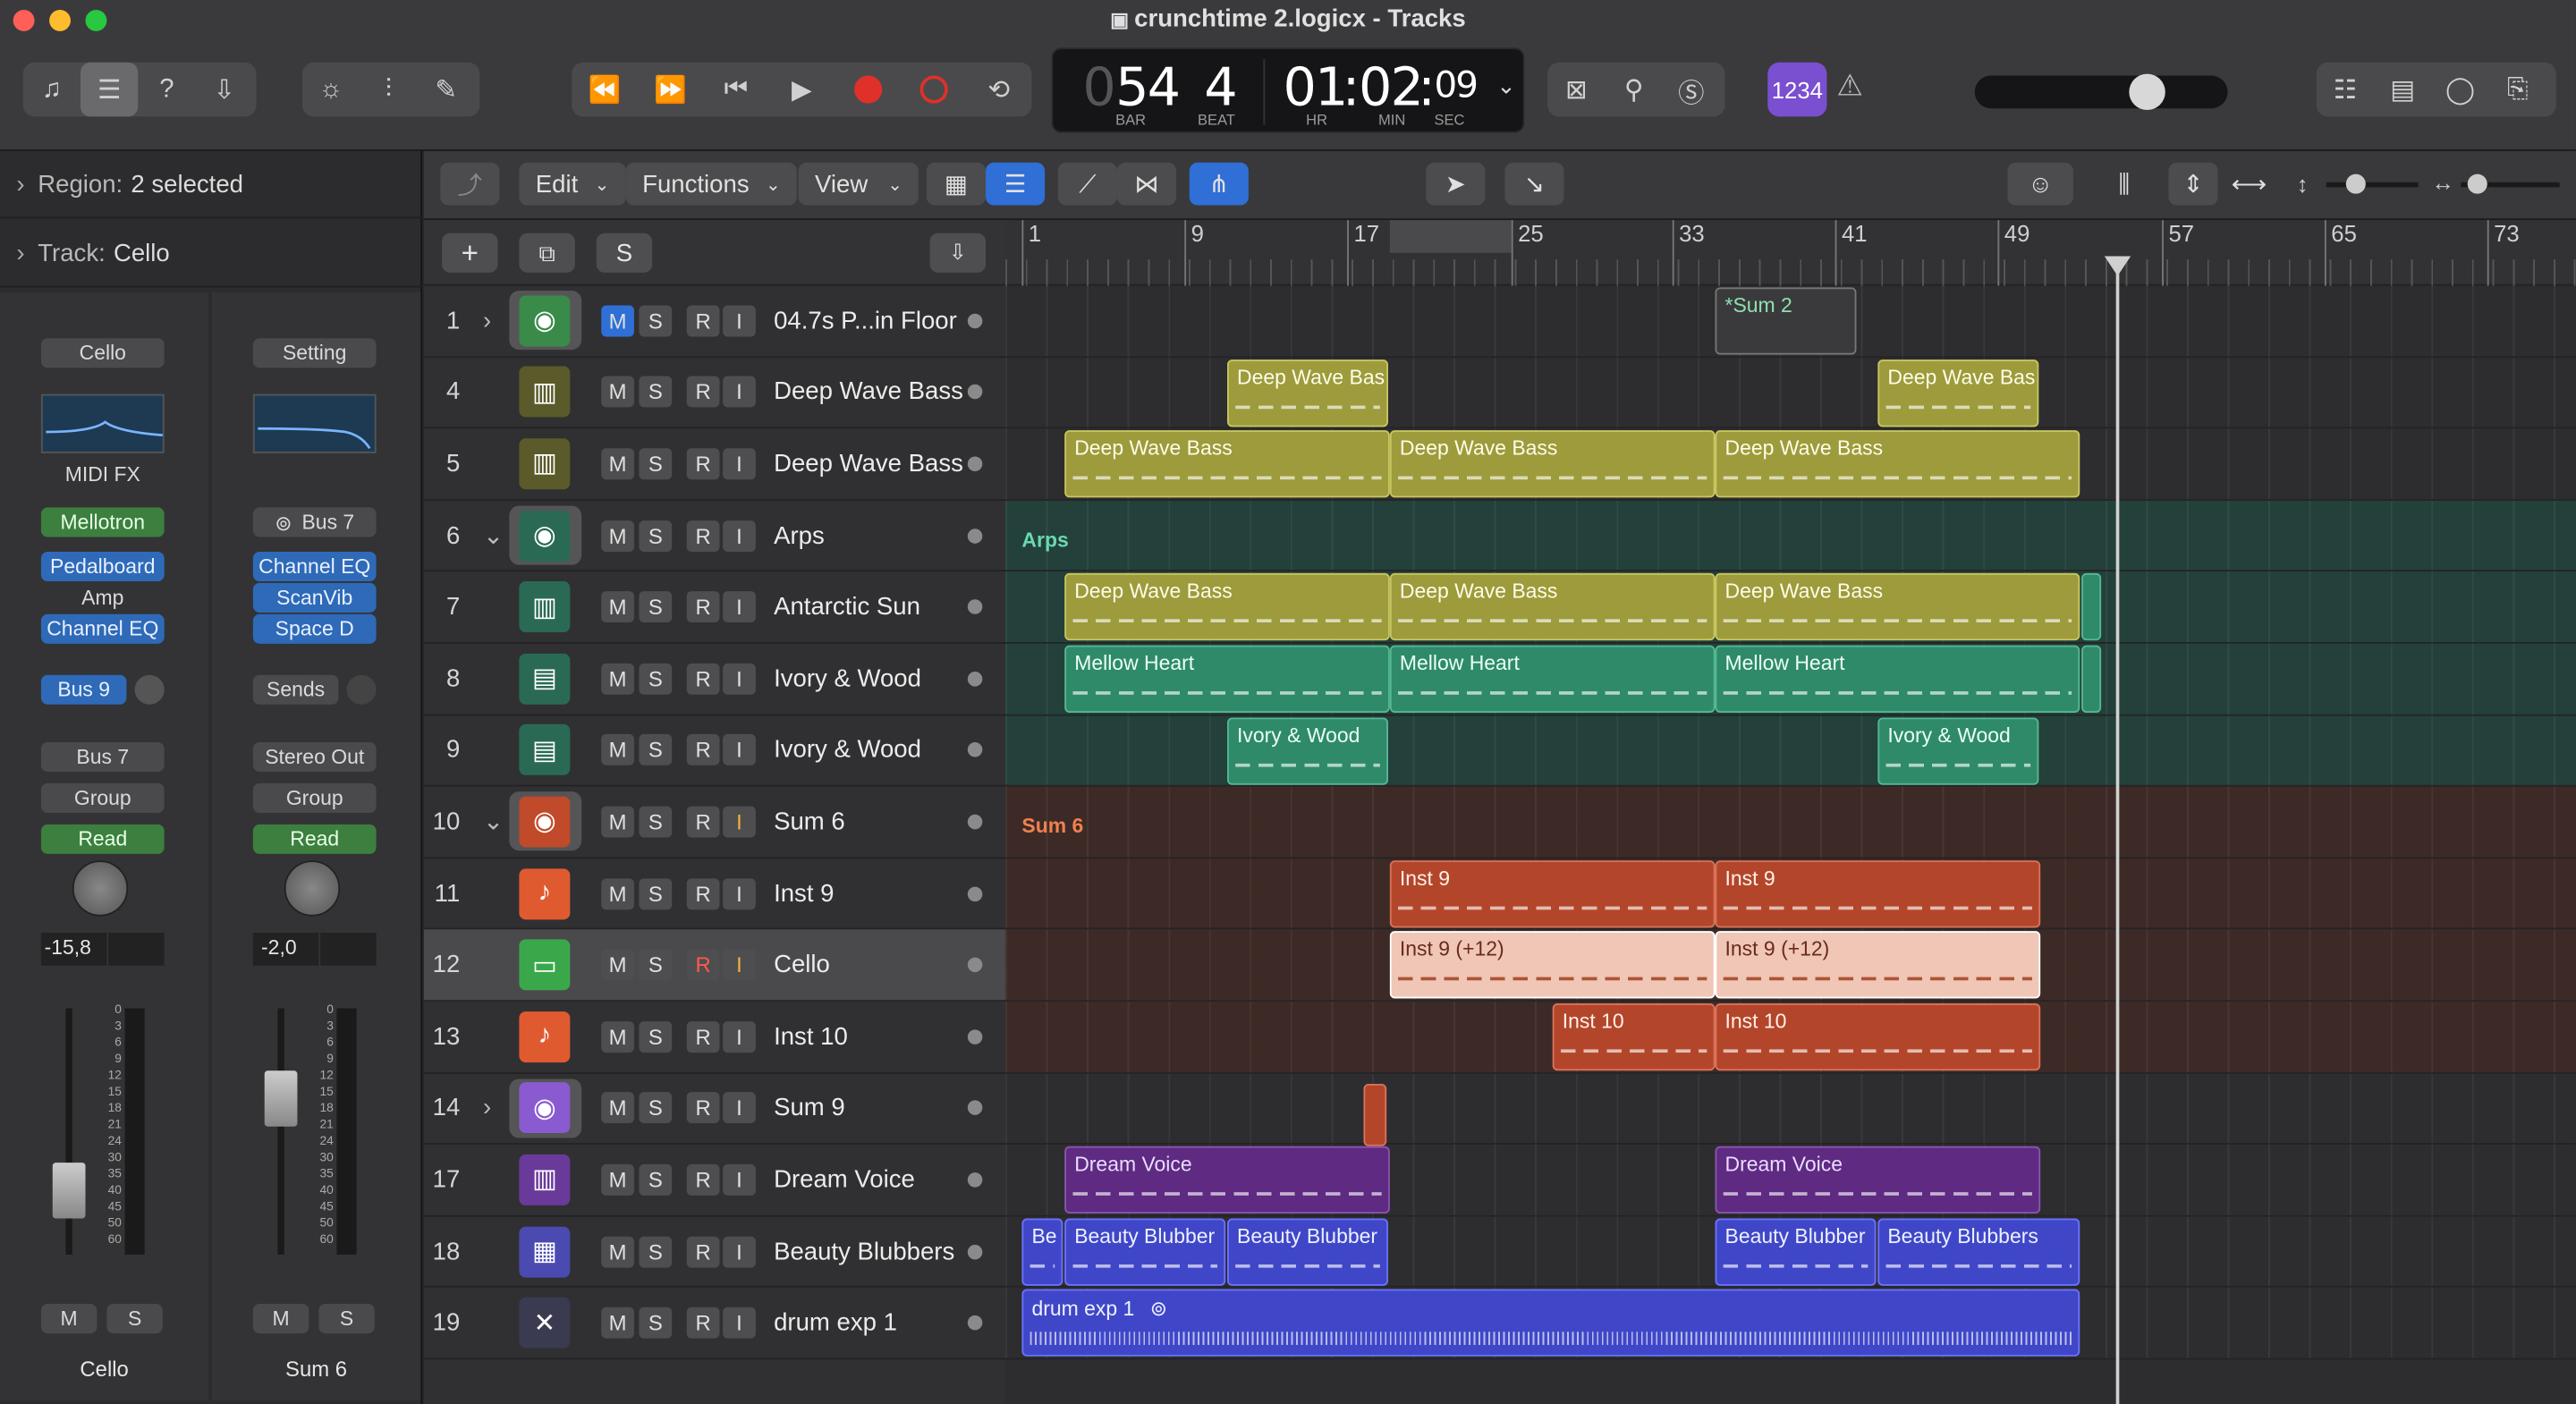 The height and width of the screenshot is (1404, 2576). What do you see at coordinates (1456, 184) in the screenshot?
I see `pointer-tool-icon: ➤` at bounding box center [1456, 184].